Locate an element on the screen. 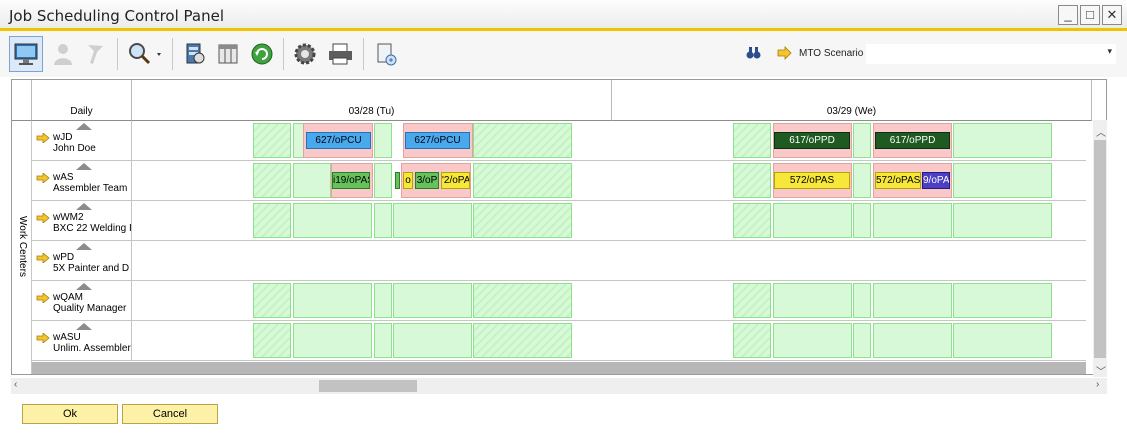 The image size is (1127, 448). row-header: wAS Assembler Team is located at coordinates (82, 181).